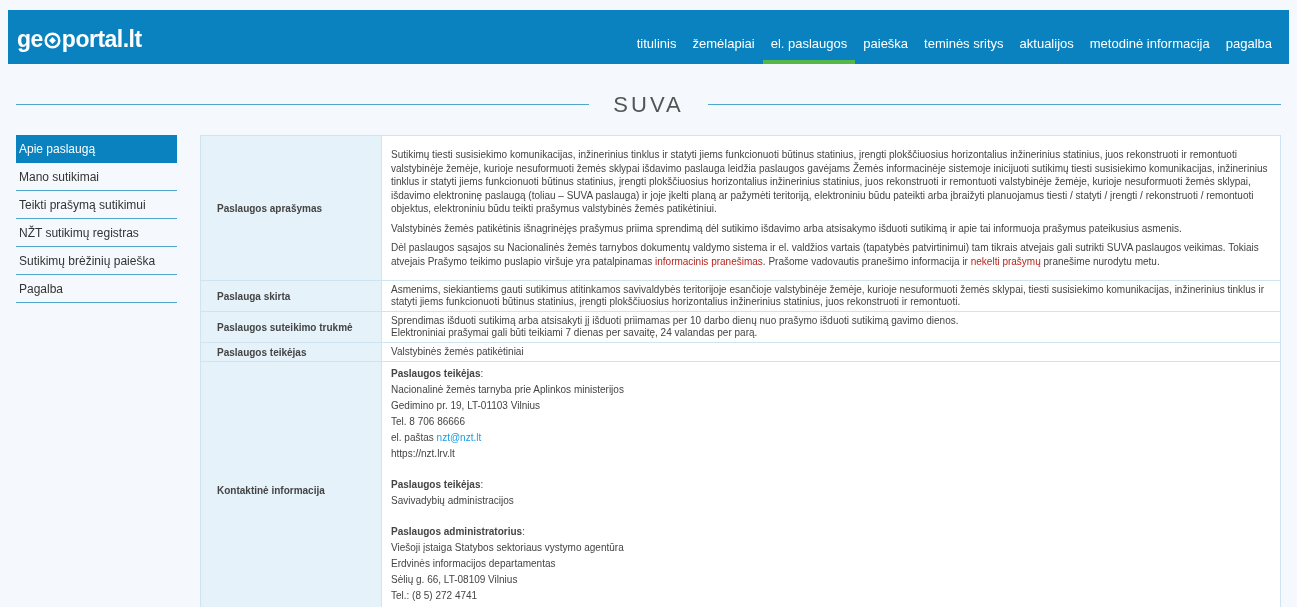 The width and height of the screenshot is (1297, 607). Describe the element at coordinates (455, 580) in the screenshot. I see `contact-line: Sėlių g. 66, LT-08109 Vilnius` at that location.